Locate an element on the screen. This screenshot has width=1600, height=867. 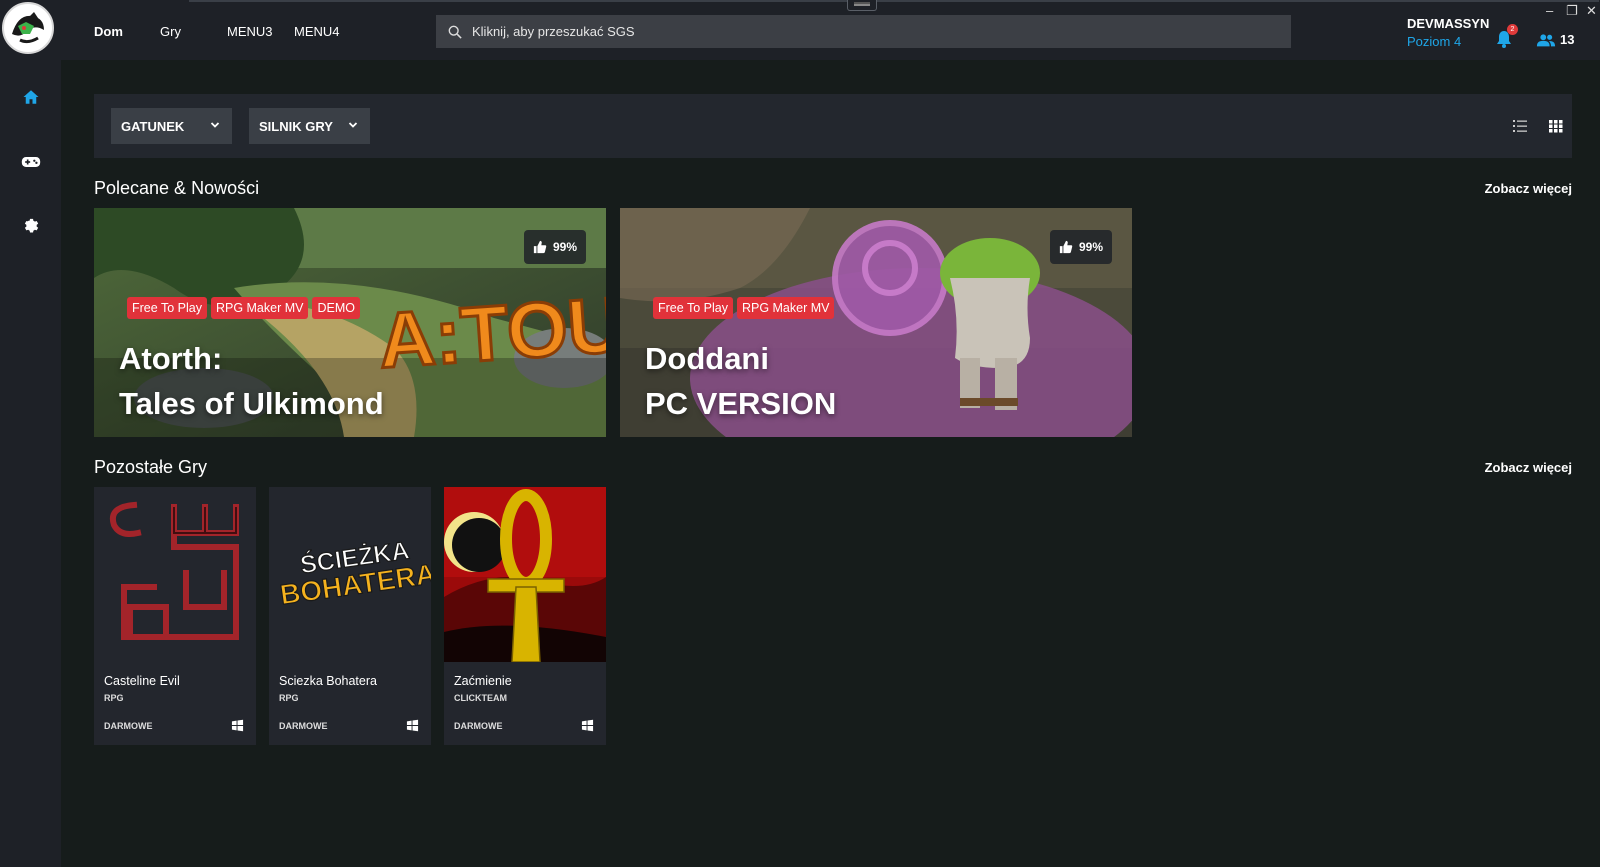
search-input is located at coordinates (862, 31).